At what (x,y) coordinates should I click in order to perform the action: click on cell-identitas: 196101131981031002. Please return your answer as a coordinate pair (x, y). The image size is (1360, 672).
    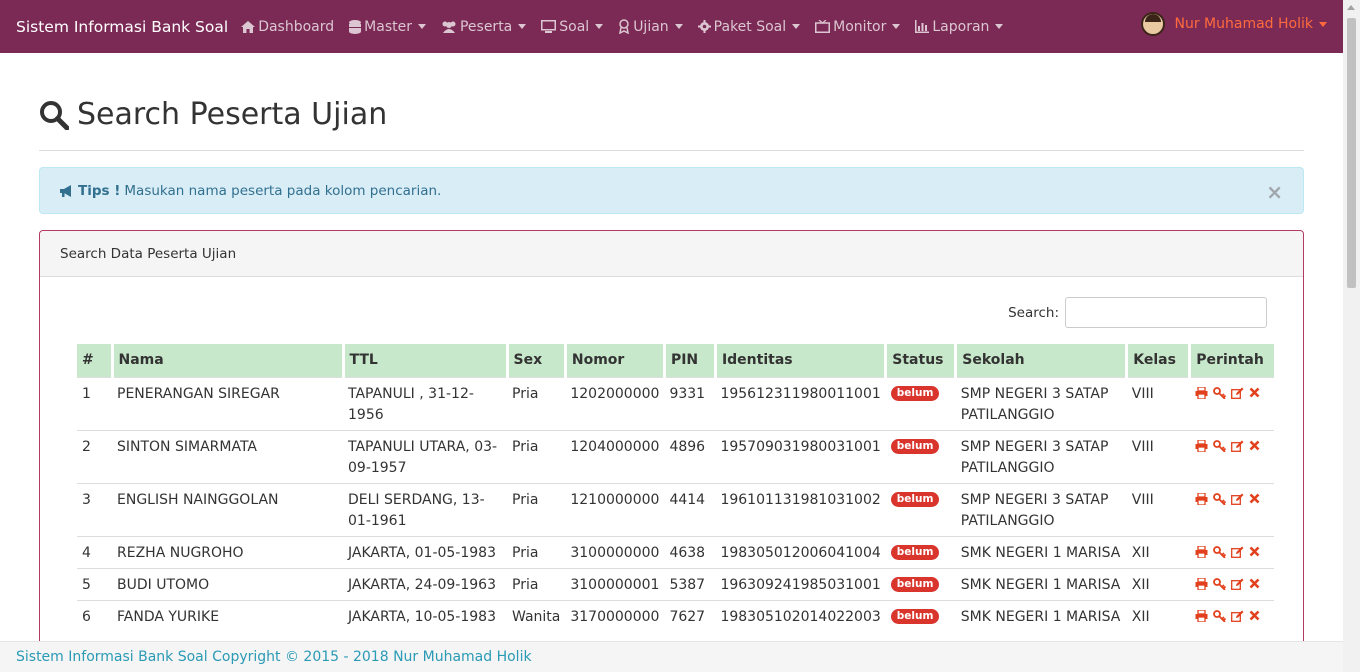
    Looking at the image, I should click on (800, 509).